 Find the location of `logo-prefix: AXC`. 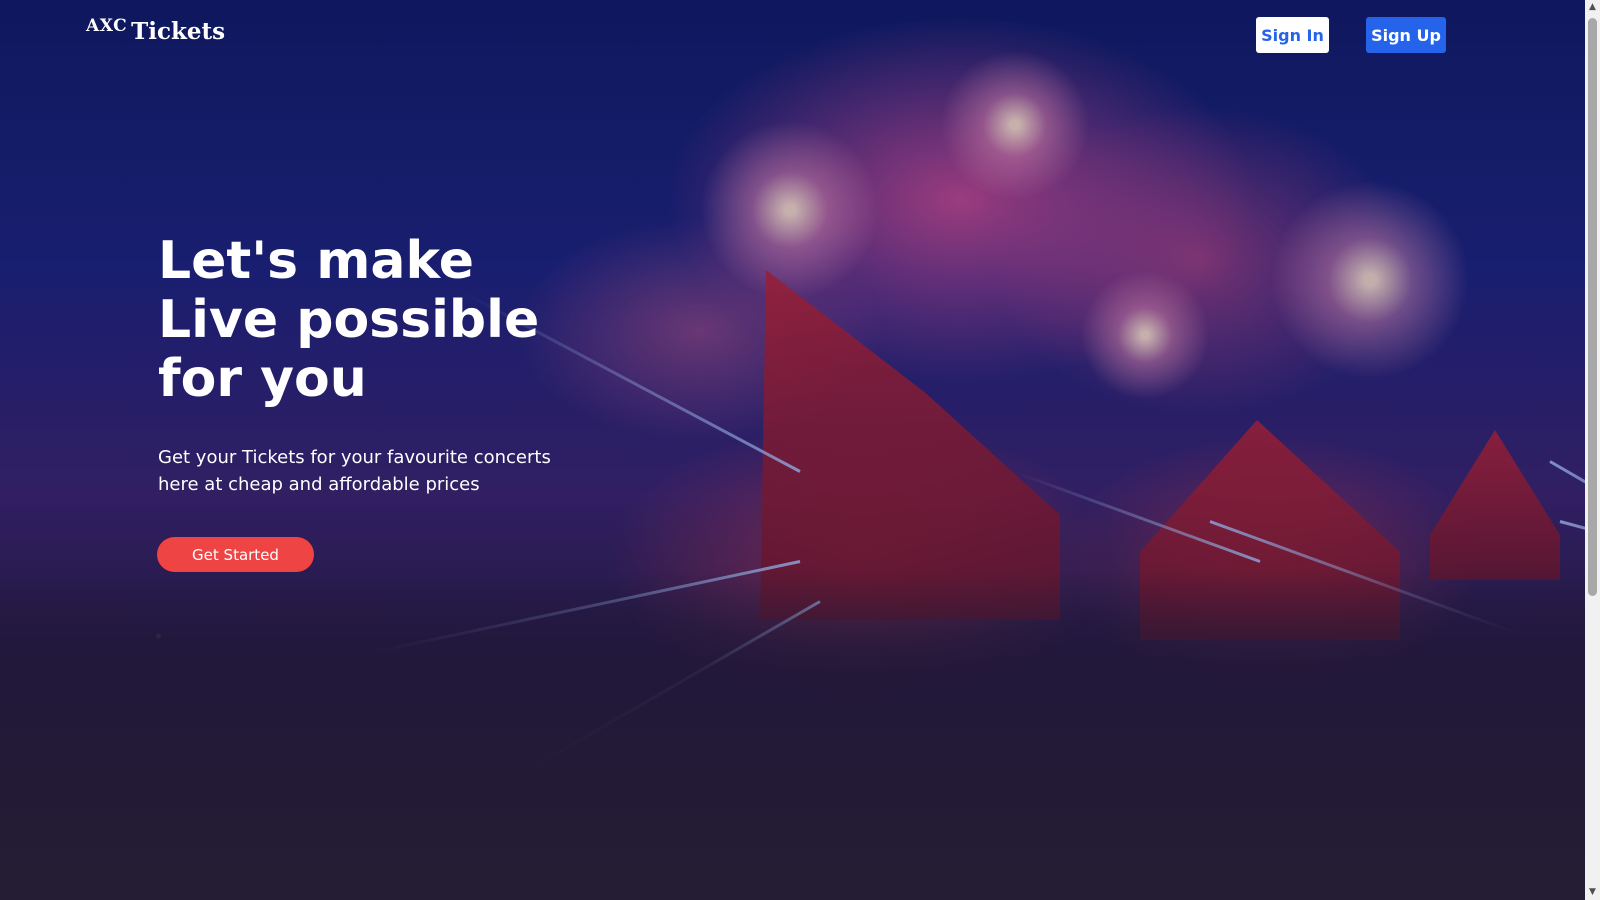

logo-prefix: AXC is located at coordinates (107, 26).